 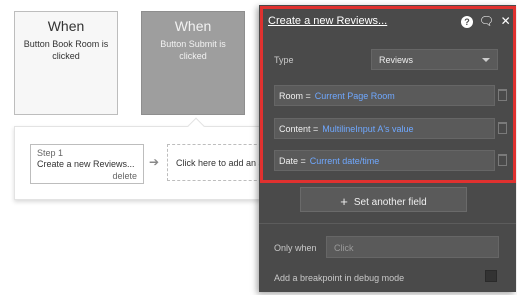 I want to click on field-value: Current date/time, so click(x=345, y=161).